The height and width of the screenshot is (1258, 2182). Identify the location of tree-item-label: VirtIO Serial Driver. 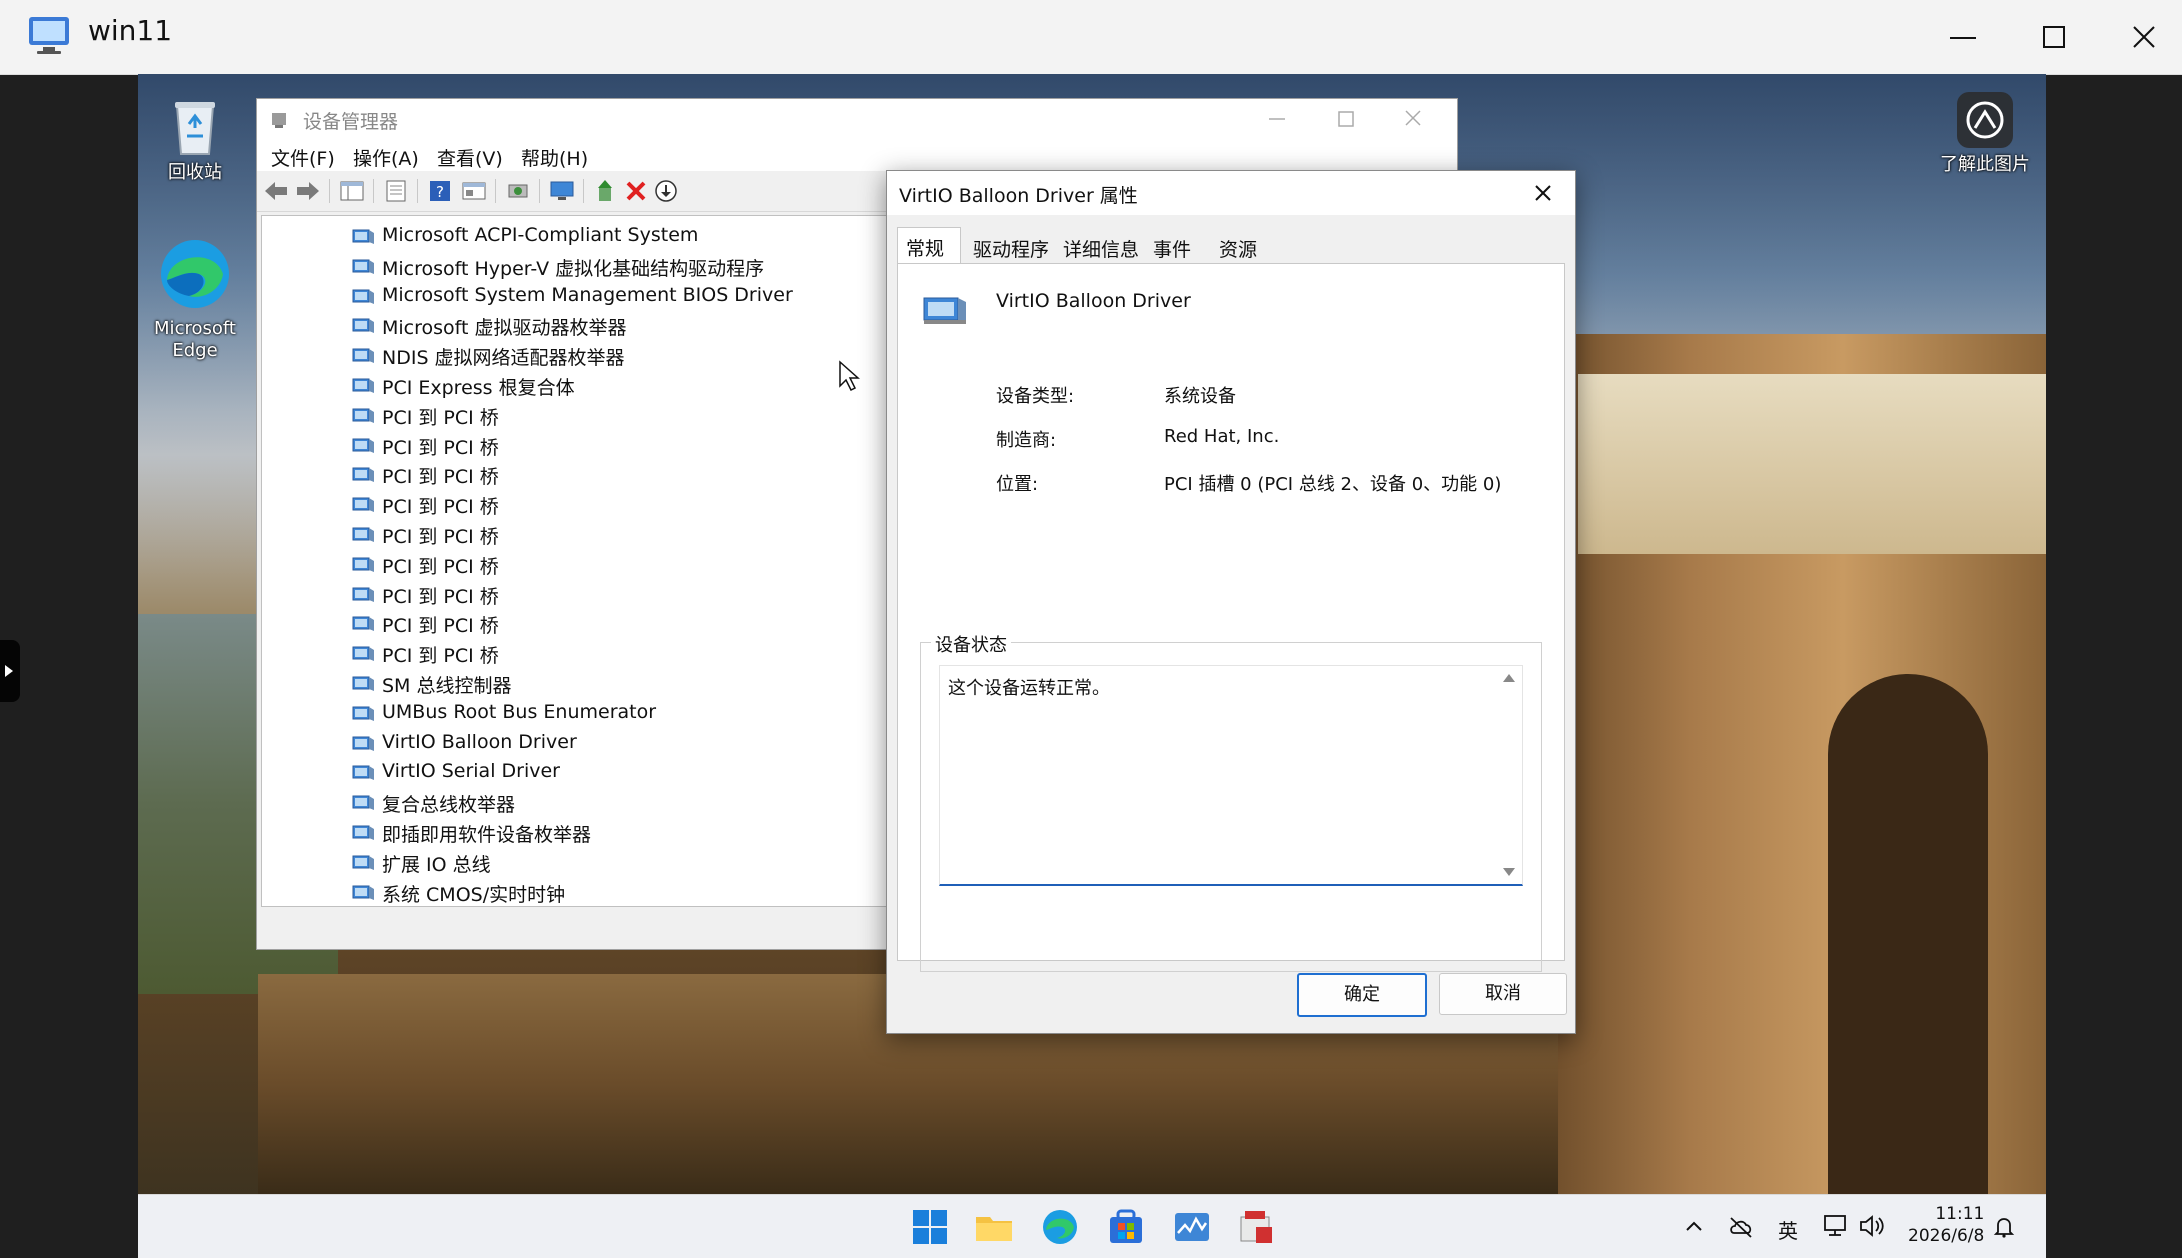
(471, 771).